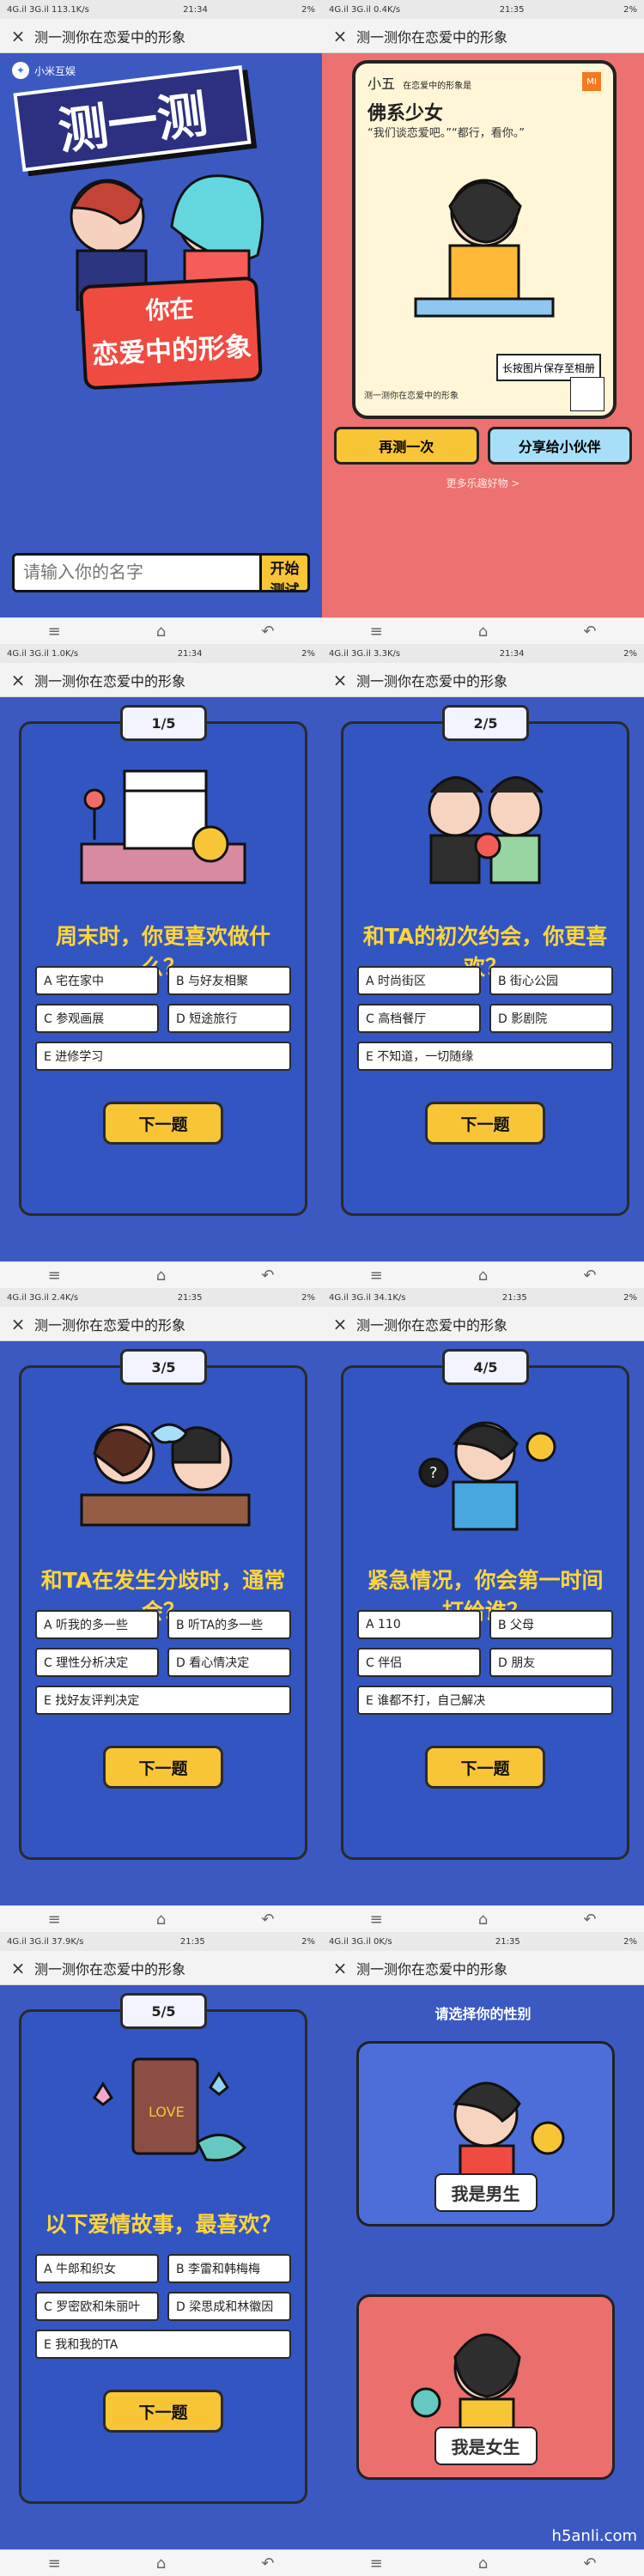 The image size is (644, 2576). I want to click on result-name: 小五, so click(382, 84).